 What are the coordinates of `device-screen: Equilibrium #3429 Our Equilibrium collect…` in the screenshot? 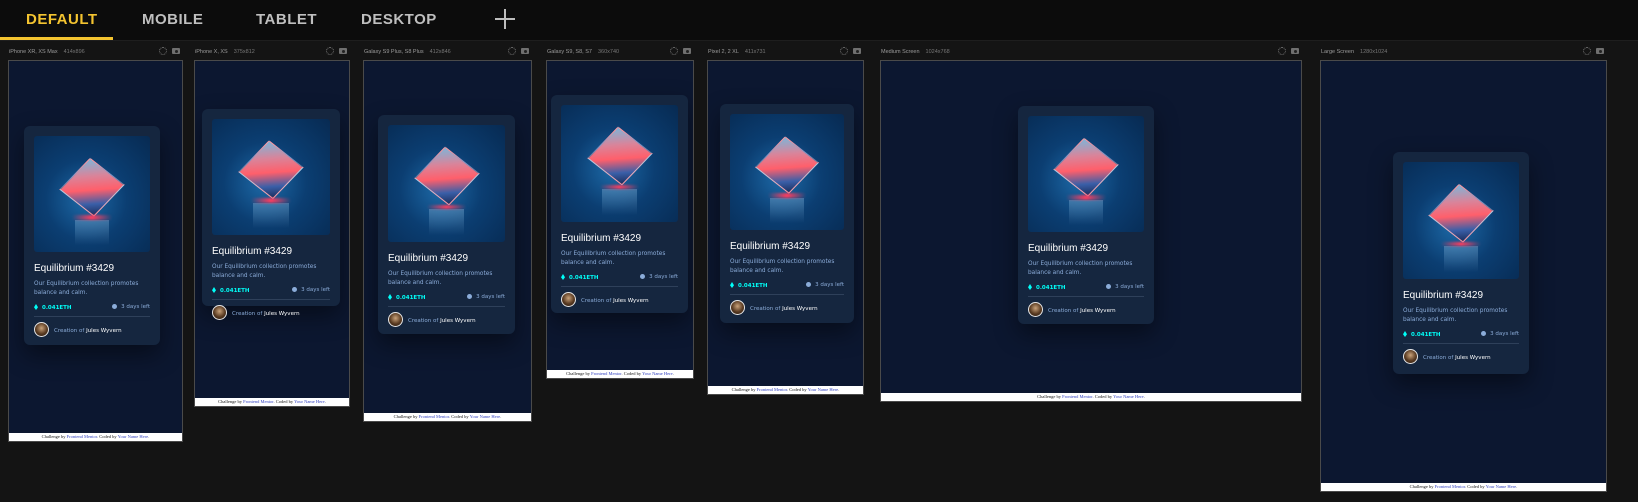 It's located at (95, 251).